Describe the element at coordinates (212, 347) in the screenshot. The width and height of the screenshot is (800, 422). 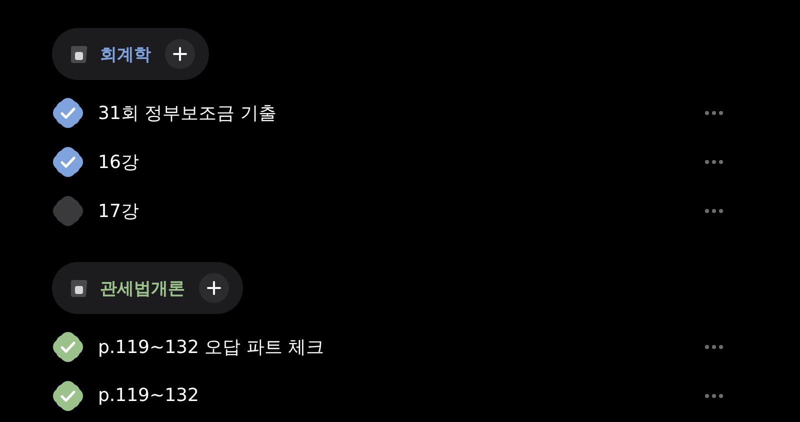
I see `task-title: p.119~132 오답 파트 체크` at that location.